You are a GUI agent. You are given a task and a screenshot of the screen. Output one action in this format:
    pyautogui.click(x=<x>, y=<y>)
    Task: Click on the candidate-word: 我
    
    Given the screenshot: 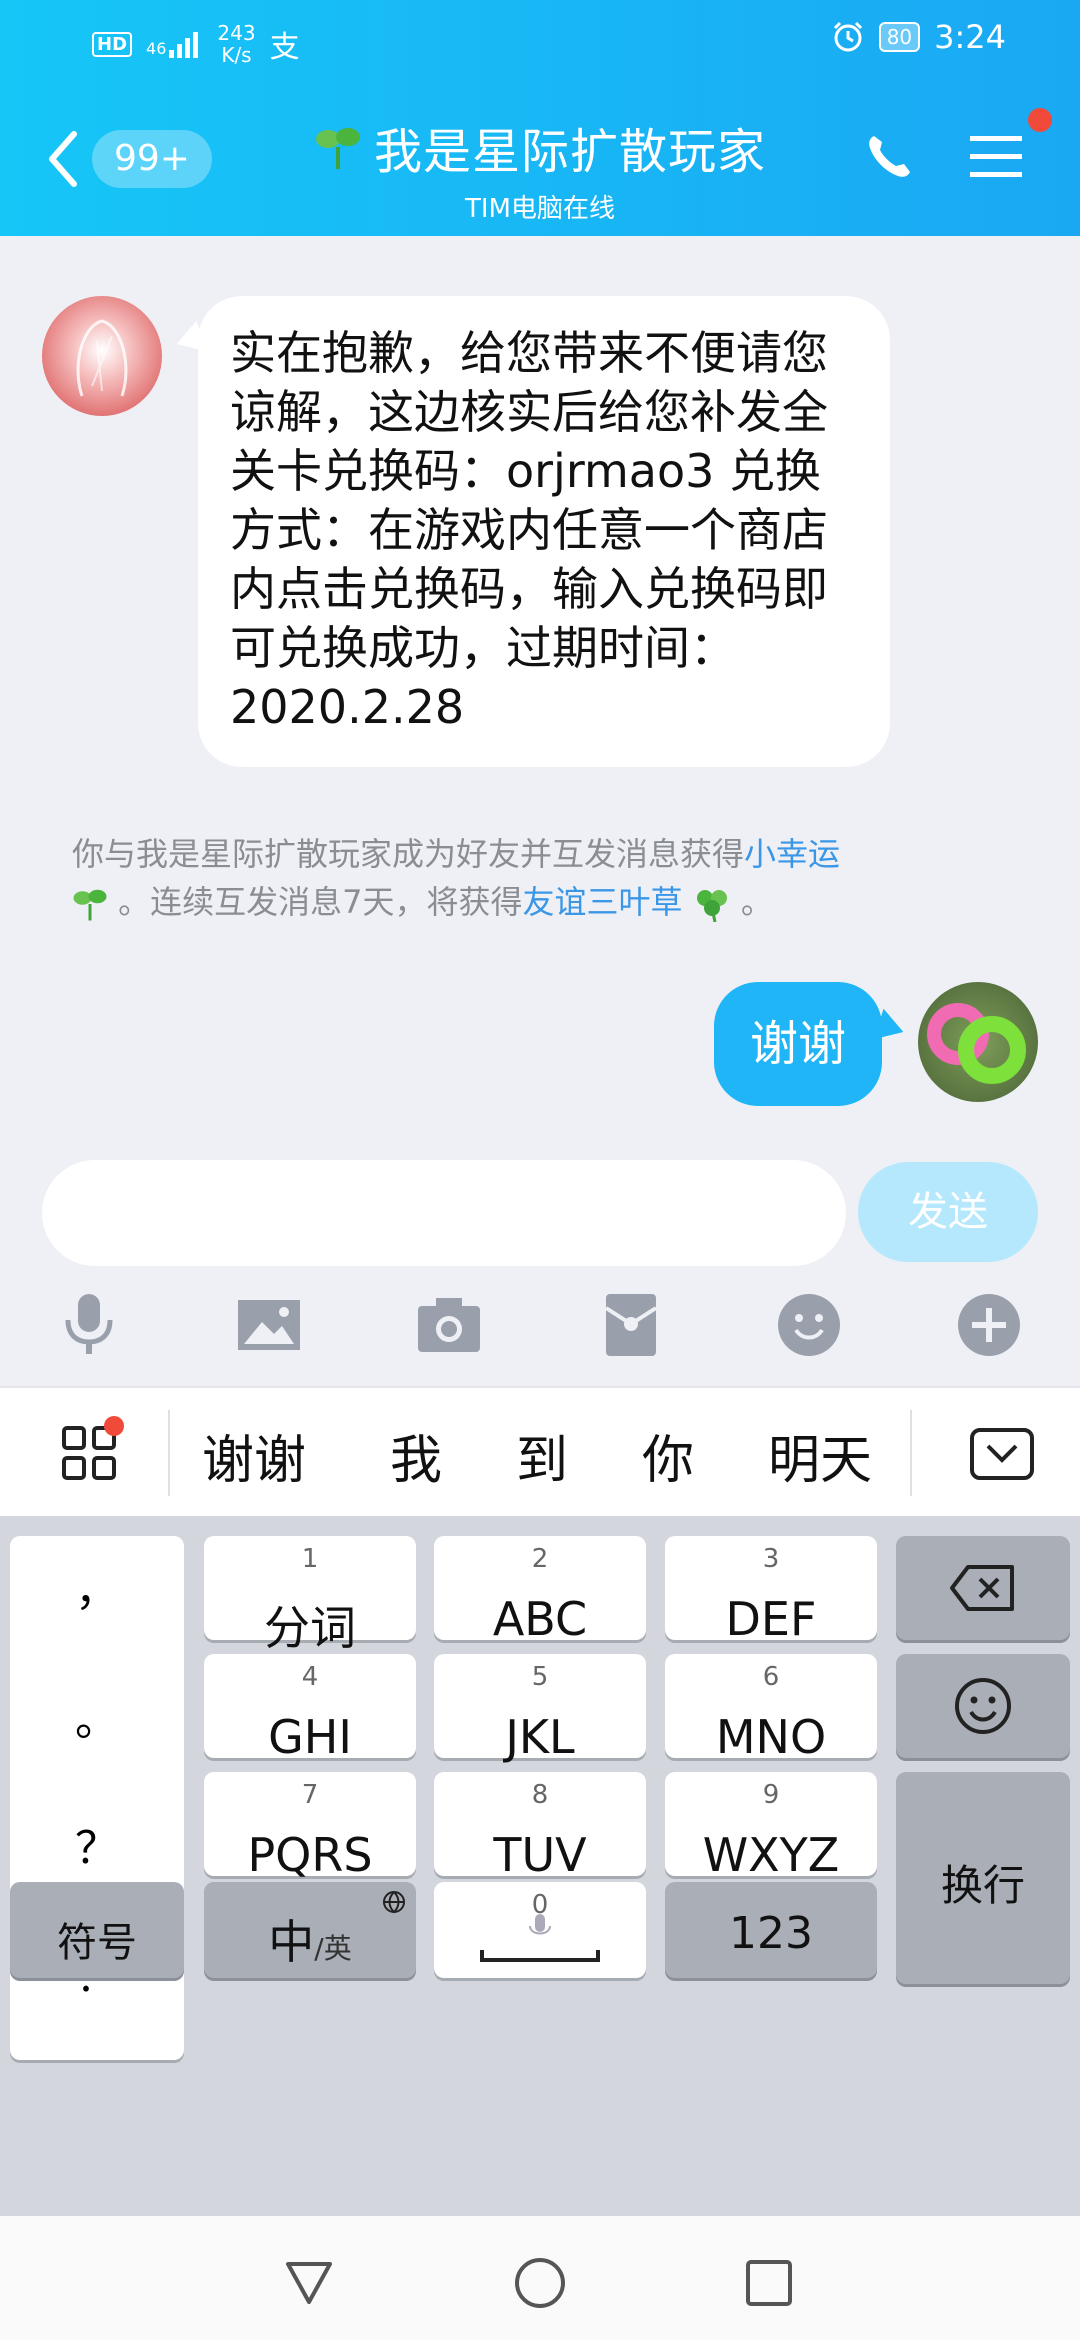 What is the action you would take?
    pyautogui.click(x=416, y=1455)
    